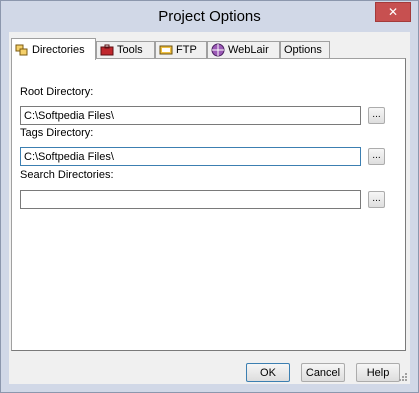  What do you see at coordinates (403, 377) in the screenshot?
I see `resize-grip-icon` at bounding box center [403, 377].